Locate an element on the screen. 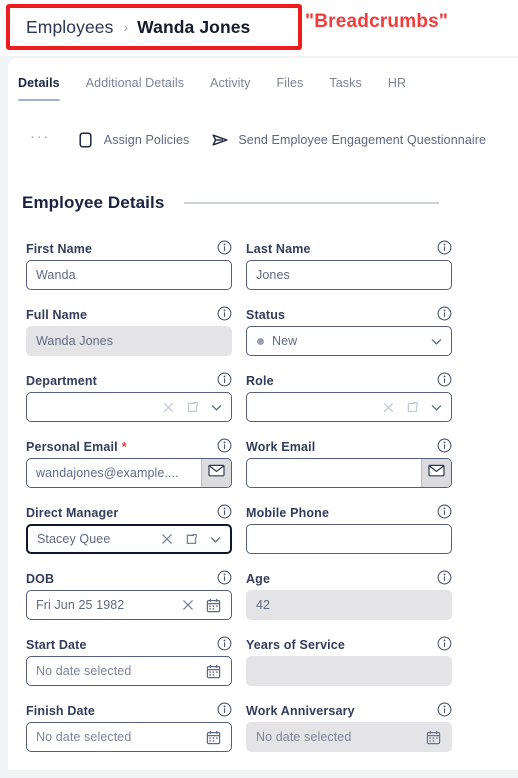  field-department: Department is located at coordinates (129, 396).